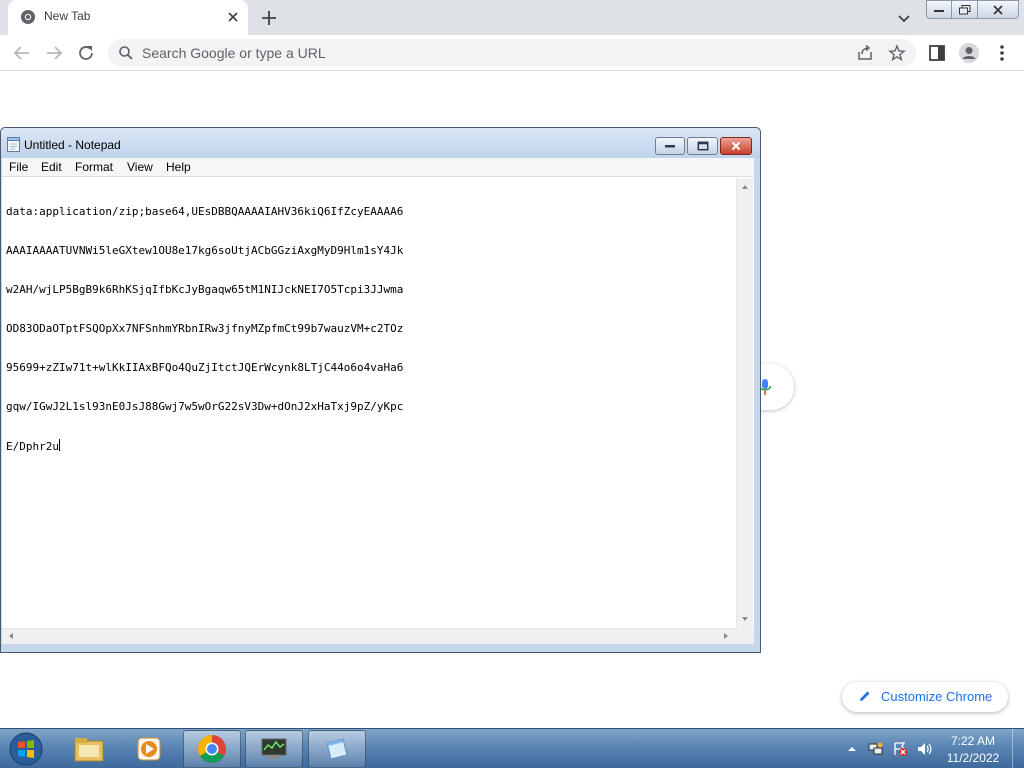  I want to click on more-vert-icon, so click(1002, 53).